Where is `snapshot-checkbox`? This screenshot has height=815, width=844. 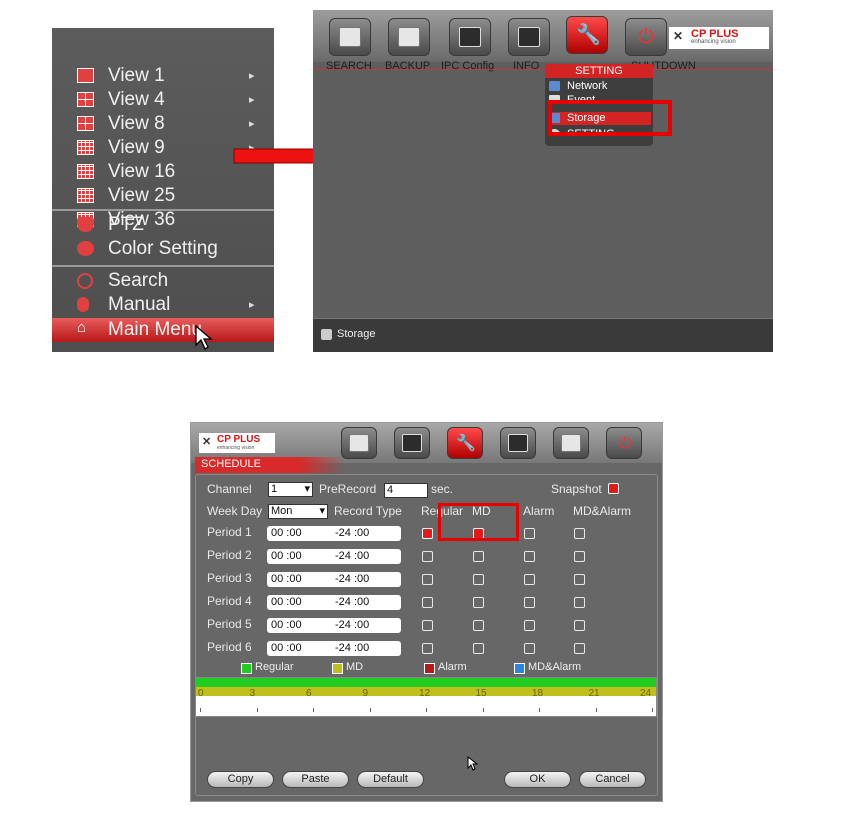
snapshot-checkbox is located at coordinates (613, 488).